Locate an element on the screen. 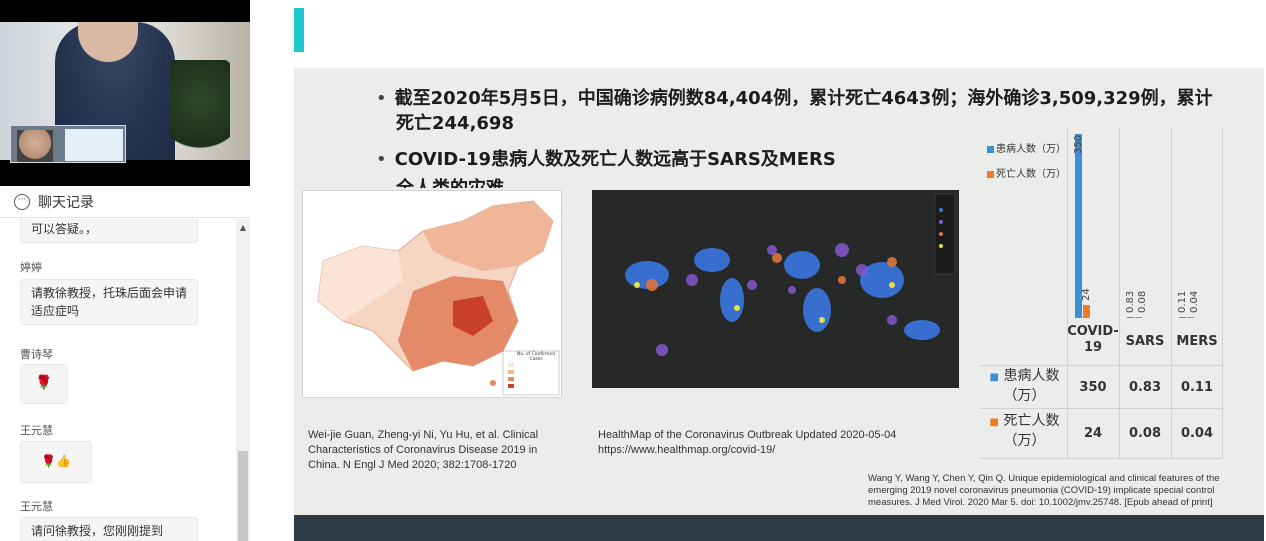 This screenshot has height=541, width=1266. chat-message-text: 请教徐教授，托珠后面会申请适应症吗 is located at coordinates (109, 302).